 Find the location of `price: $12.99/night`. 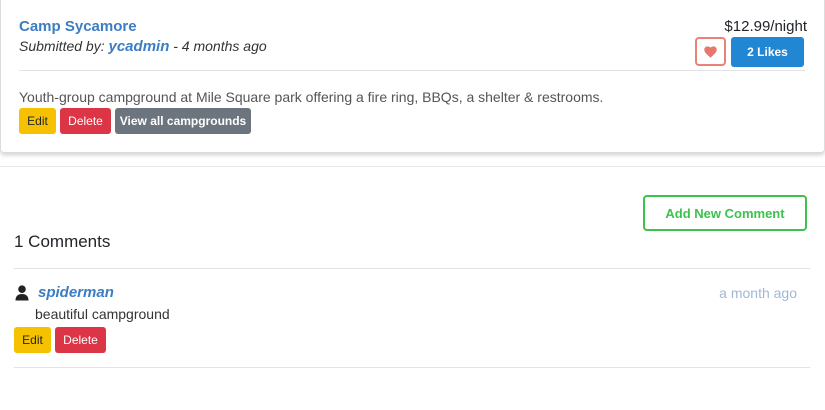

price: $12.99/night is located at coordinates (765, 26).